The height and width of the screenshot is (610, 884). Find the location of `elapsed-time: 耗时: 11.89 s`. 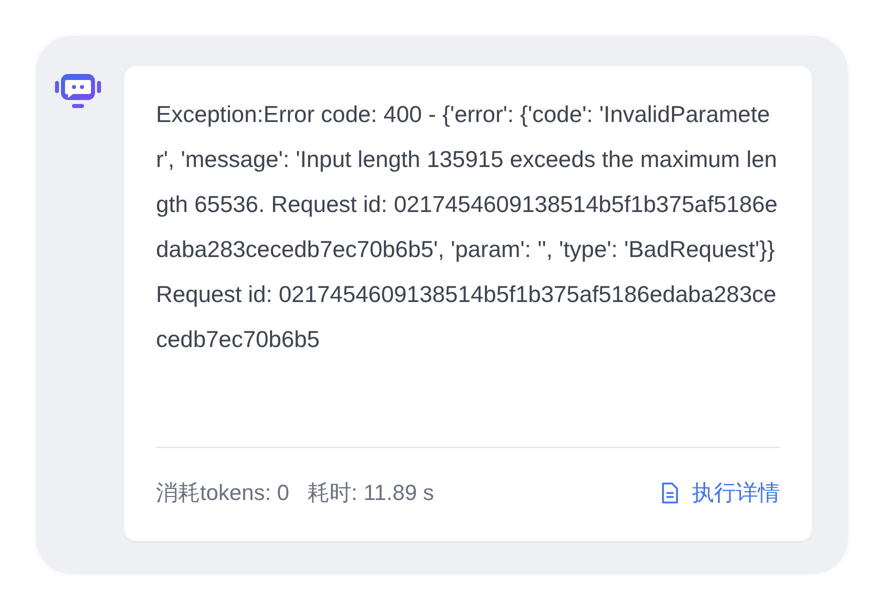

elapsed-time: 耗时: 11.89 s is located at coordinates (370, 493).